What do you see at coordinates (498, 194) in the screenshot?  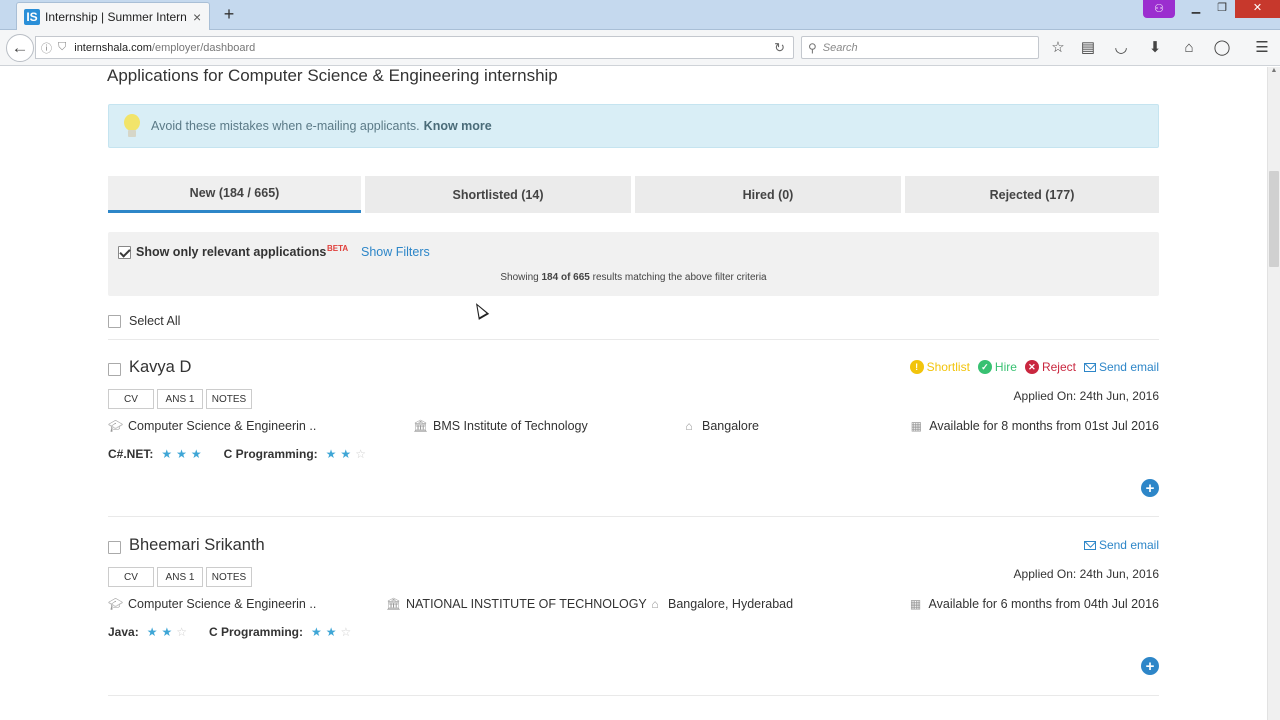 I see `tab-shortlisted: Shortlisted (14)` at bounding box center [498, 194].